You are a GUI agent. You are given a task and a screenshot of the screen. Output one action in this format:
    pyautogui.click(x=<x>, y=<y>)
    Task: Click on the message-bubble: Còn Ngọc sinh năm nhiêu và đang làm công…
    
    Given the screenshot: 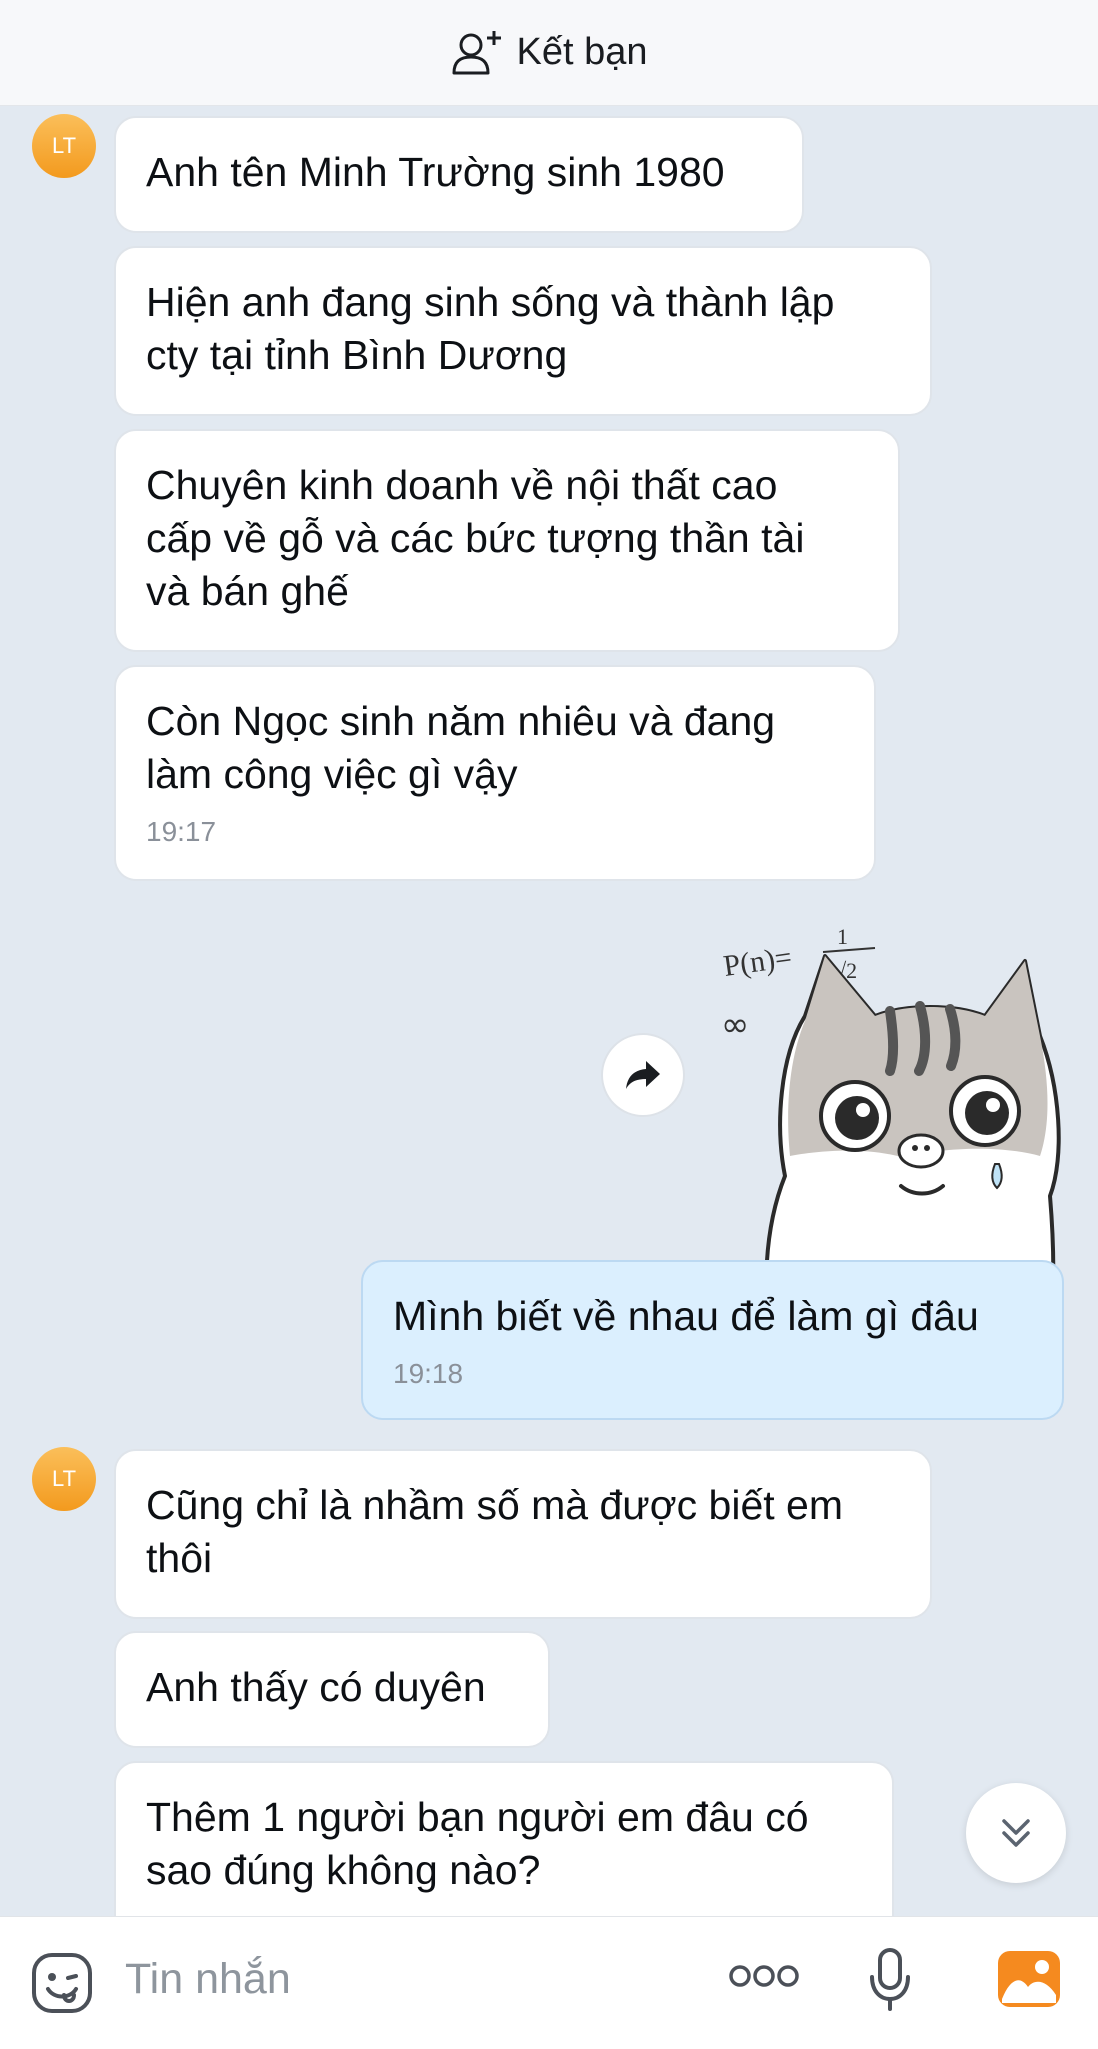 What is the action you would take?
    pyautogui.click(x=495, y=773)
    